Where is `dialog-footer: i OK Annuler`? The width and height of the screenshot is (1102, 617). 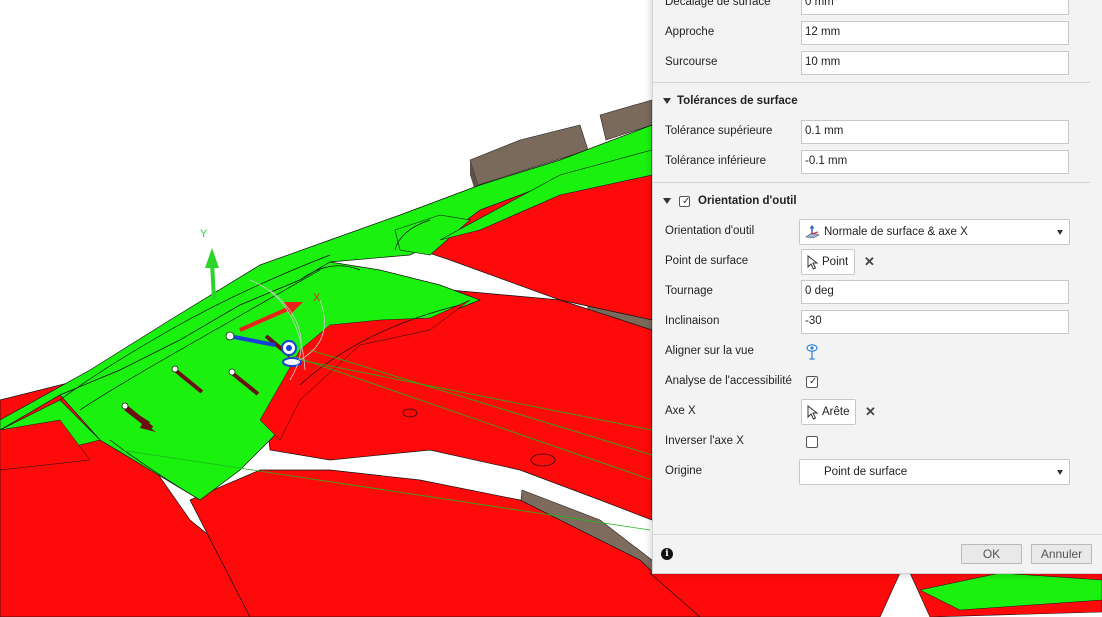
dialog-footer: i OK Annuler is located at coordinates (877, 553).